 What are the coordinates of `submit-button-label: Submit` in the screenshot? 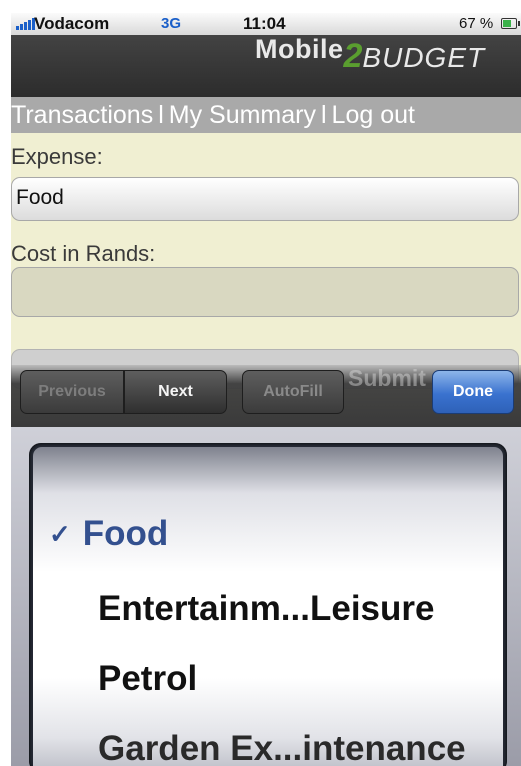 It's located at (387, 378).